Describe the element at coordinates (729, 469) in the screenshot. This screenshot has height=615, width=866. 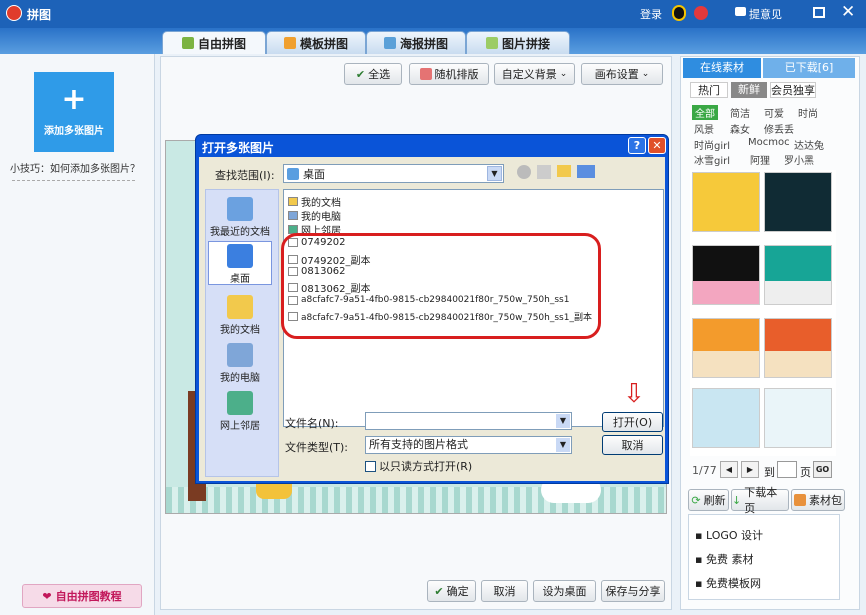
I see `prev-page-button: ◀` at that location.